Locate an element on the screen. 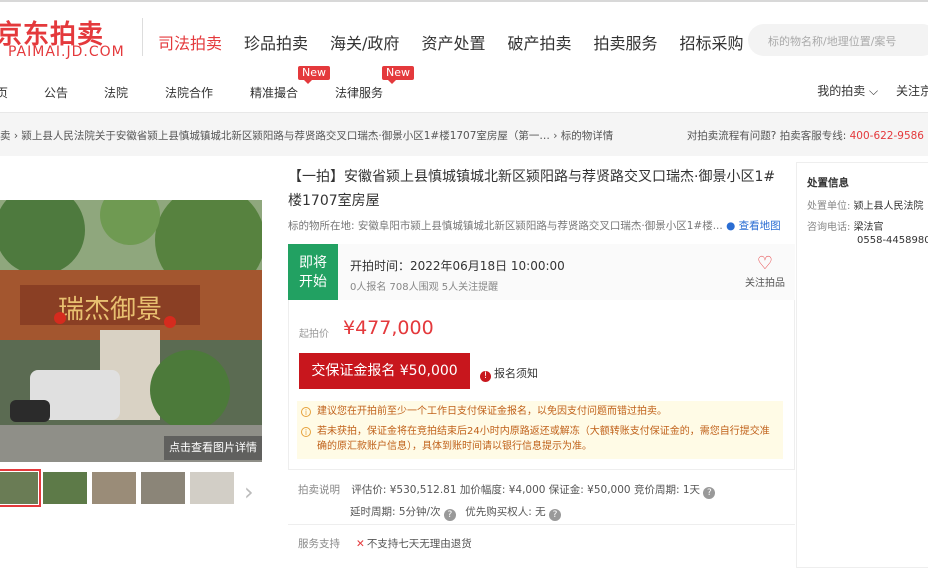 Image resolution: width=928 pixels, height=574 pixels. divider is located at coordinates (541, 524).